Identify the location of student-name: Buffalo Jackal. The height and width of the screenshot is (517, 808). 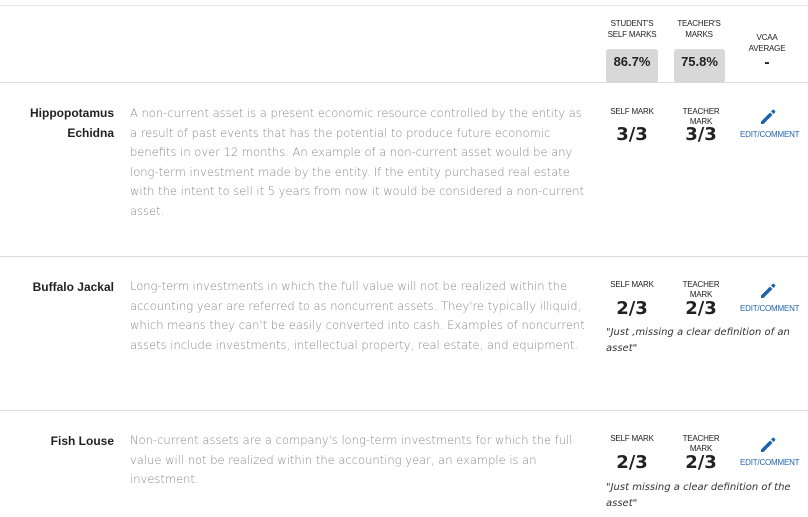
(73, 287).